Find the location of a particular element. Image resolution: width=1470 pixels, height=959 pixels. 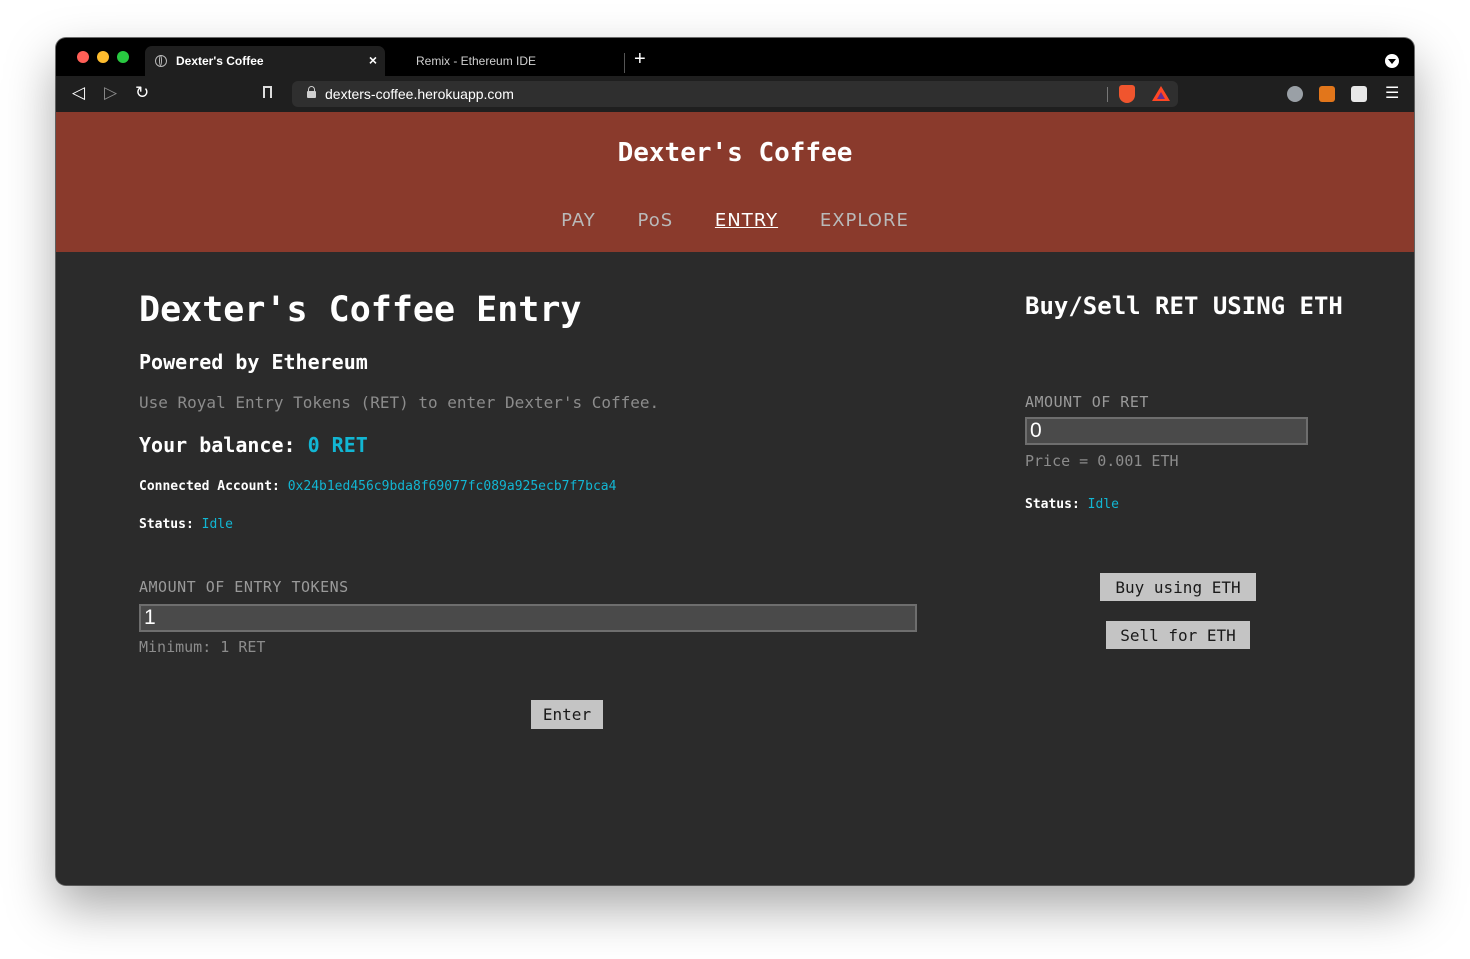

lock-icon is located at coordinates (311, 92).